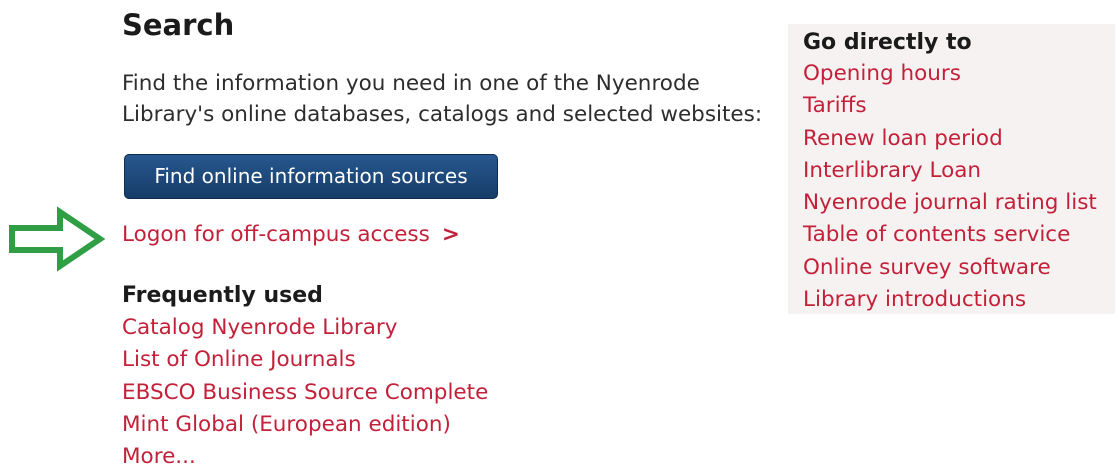 This screenshot has width=1118, height=473. What do you see at coordinates (950, 235) in the screenshot?
I see `go-directly-link-toc-service: Table of contents service` at bounding box center [950, 235].